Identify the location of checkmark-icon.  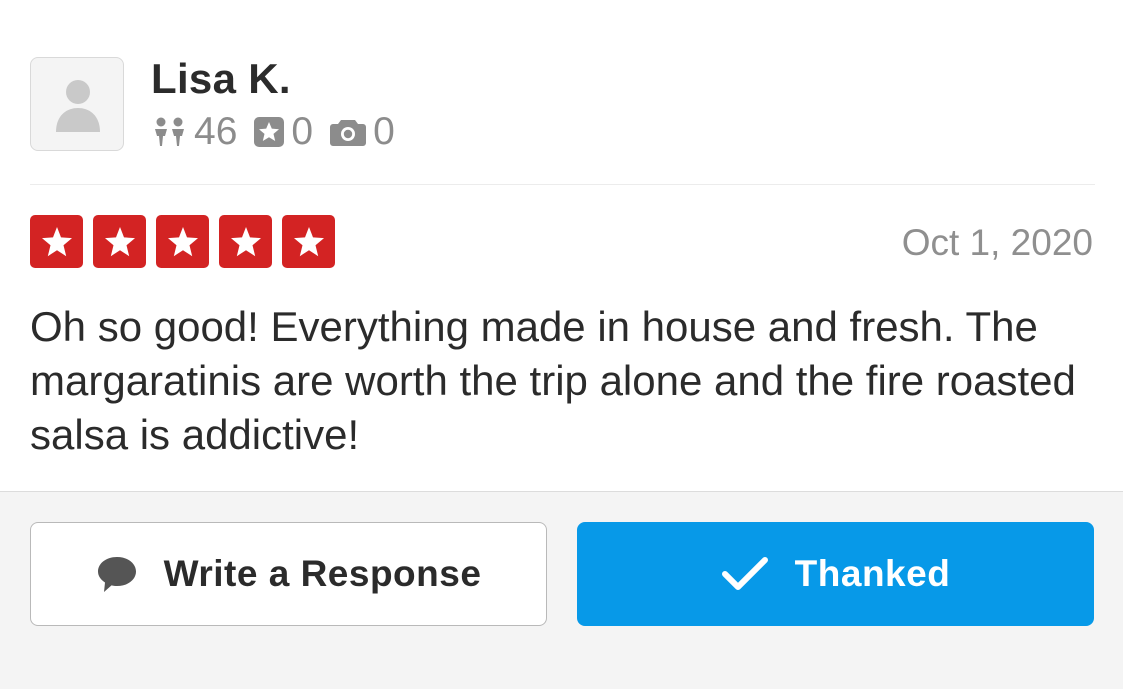
(745, 574).